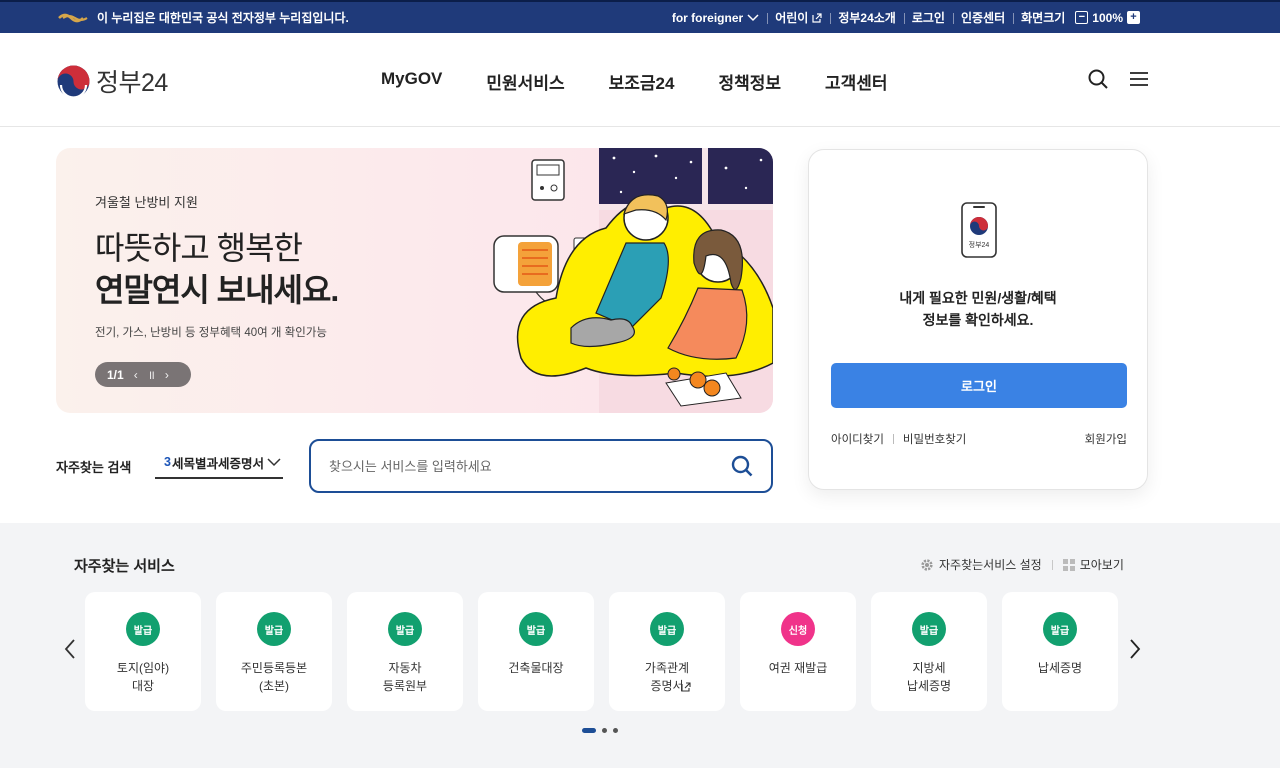  What do you see at coordinates (1135, 649) in the screenshot?
I see `chevron-right-icon` at bounding box center [1135, 649].